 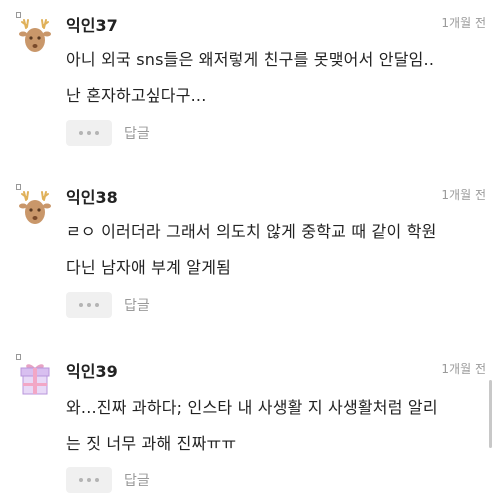 What do you see at coordinates (92, 24) in the screenshot?
I see `comment-author: 익인37` at bounding box center [92, 24].